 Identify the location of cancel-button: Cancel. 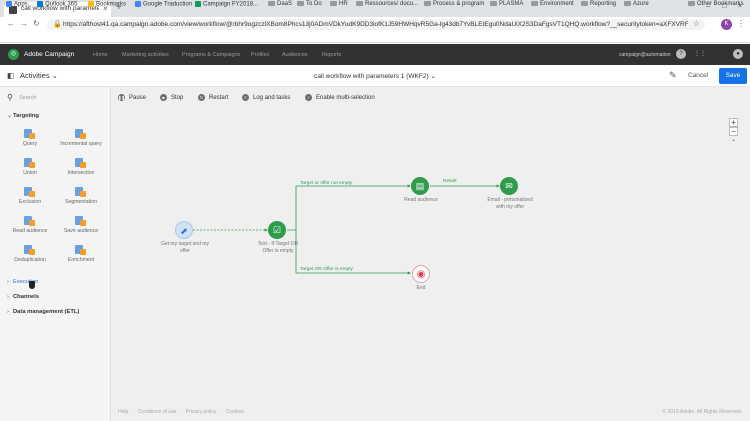
(698, 75).